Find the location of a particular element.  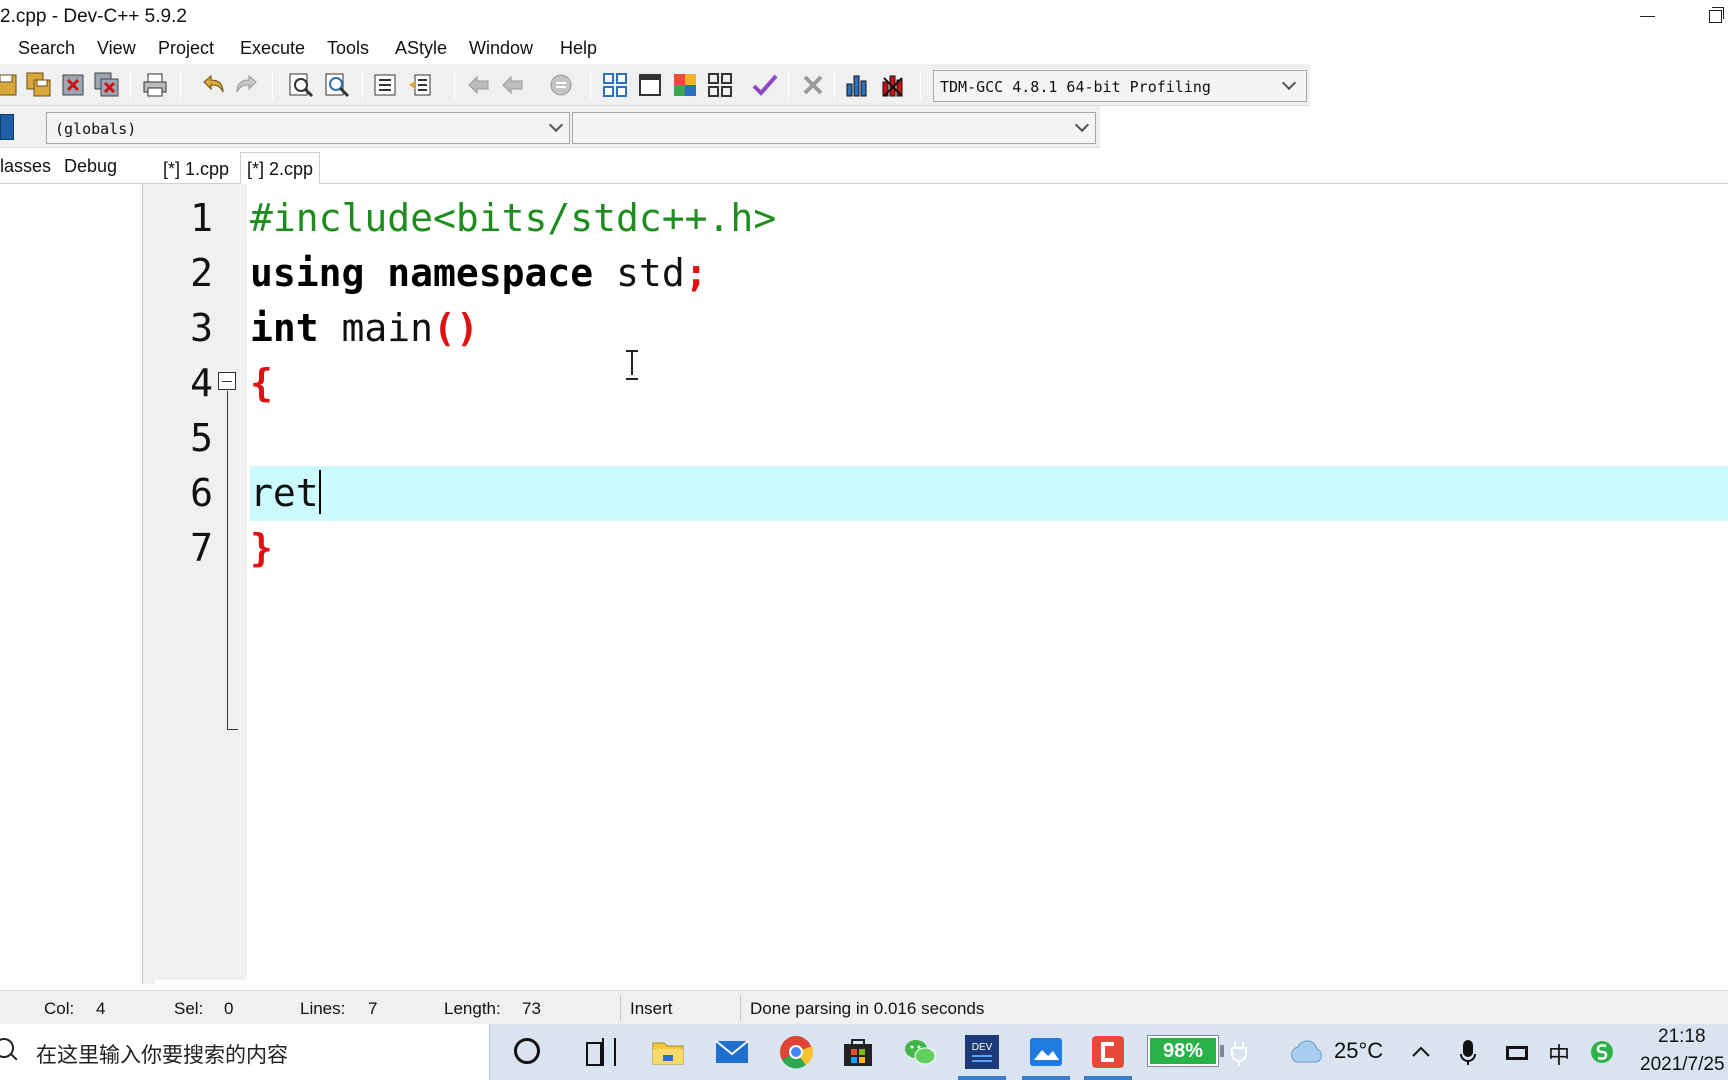

class-toolbar: (globals) is located at coordinates (550, 127).